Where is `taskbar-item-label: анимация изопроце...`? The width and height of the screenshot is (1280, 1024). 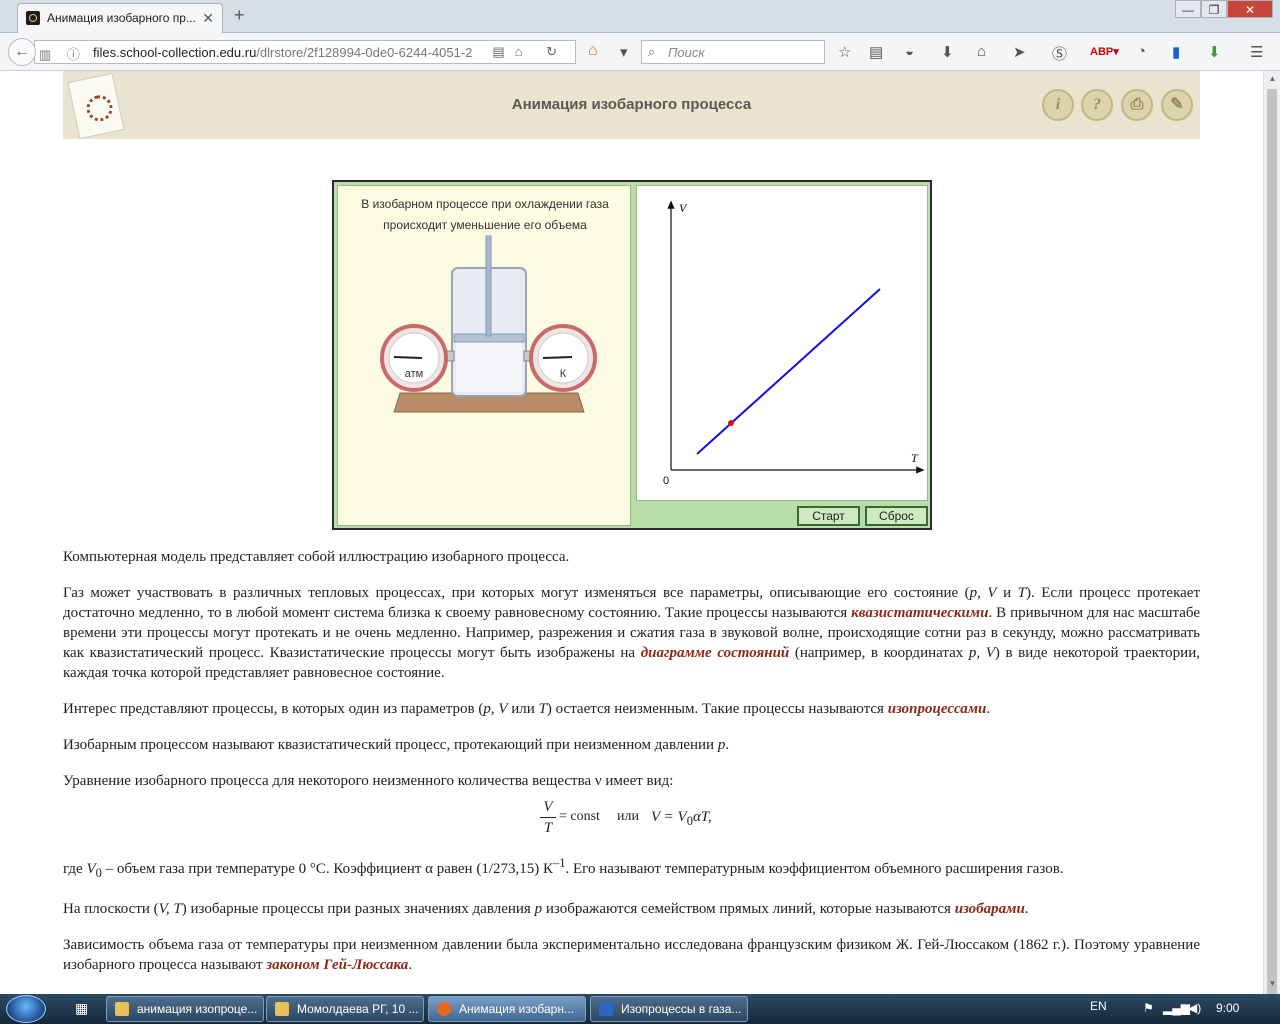 taskbar-item-label: анимация изопроце... is located at coordinates (197, 1009).